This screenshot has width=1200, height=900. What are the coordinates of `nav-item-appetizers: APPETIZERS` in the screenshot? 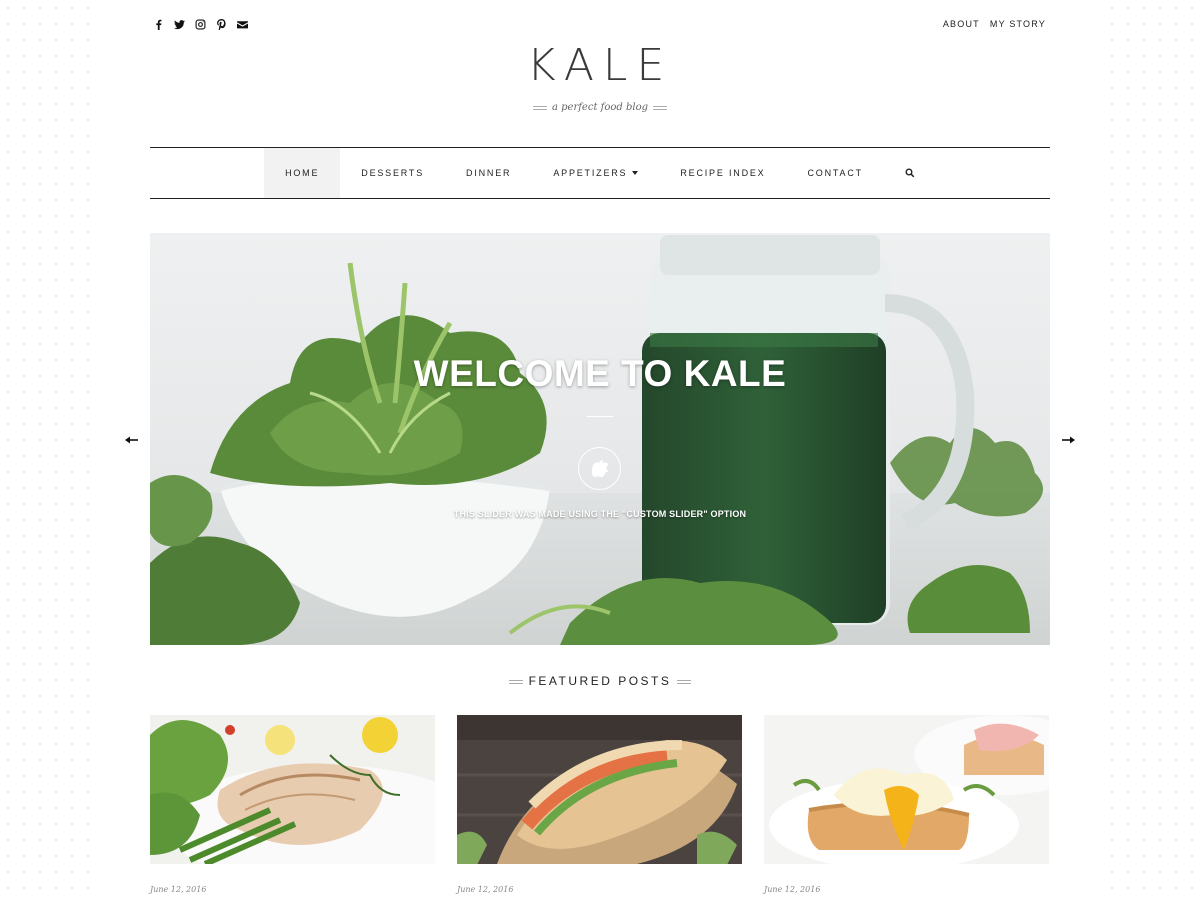 It's located at (595, 173).